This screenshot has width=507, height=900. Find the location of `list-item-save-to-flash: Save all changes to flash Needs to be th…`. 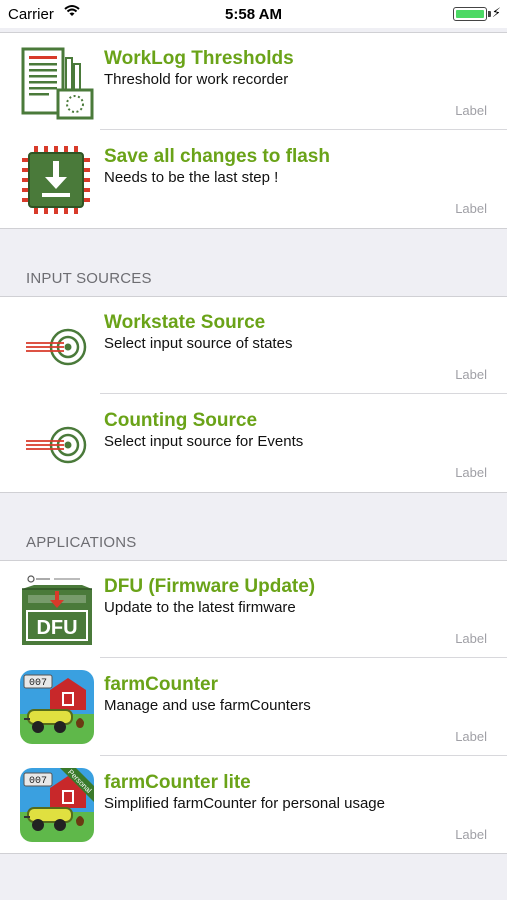

list-item-save-to-flash: Save all changes to flash Needs to be th… is located at coordinates (253, 179).